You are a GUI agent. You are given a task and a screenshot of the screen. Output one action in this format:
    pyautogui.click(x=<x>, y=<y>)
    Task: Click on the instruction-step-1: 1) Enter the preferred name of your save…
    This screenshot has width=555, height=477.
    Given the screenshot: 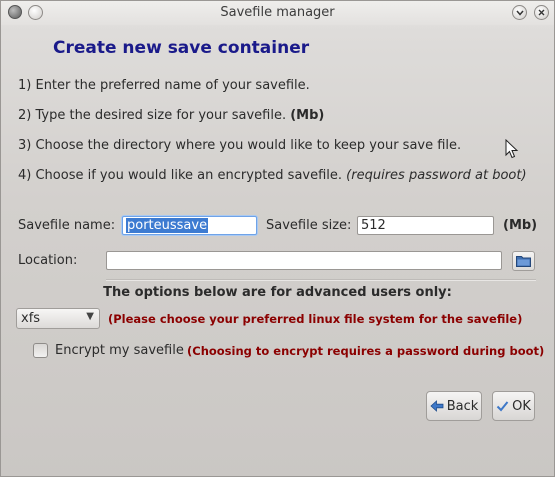 What is the action you would take?
    pyautogui.click(x=164, y=85)
    